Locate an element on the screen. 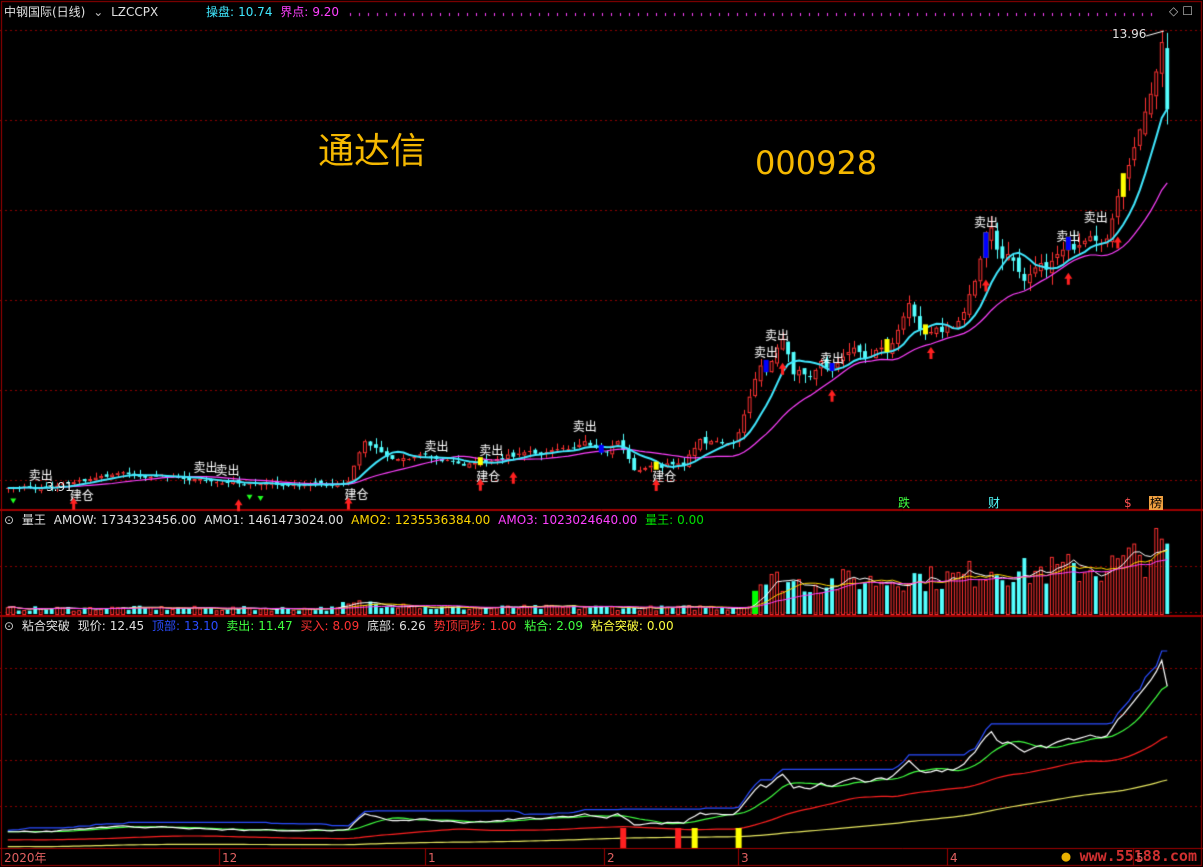 This screenshot has width=1203, height=867. tupo-label: 粘合突破: is located at coordinates (616, 626).